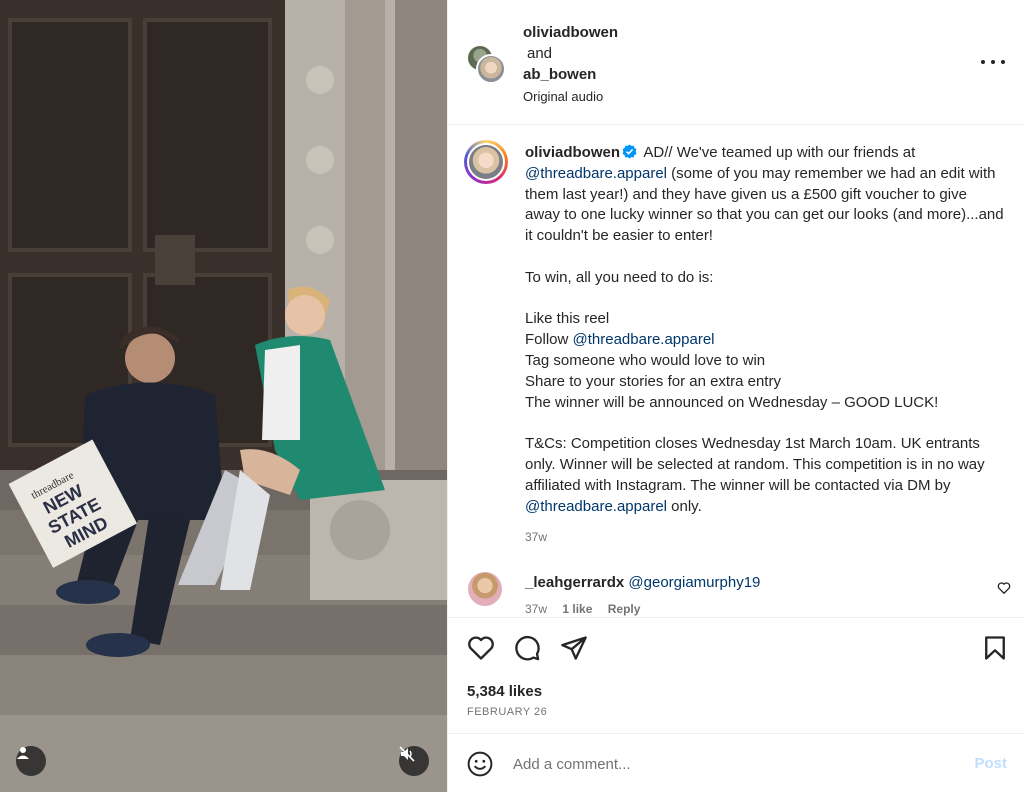 The image size is (1024, 792). What do you see at coordinates (407, 754) in the screenshot?
I see `speaker-muted-icon` at bounding box center [407, 754].